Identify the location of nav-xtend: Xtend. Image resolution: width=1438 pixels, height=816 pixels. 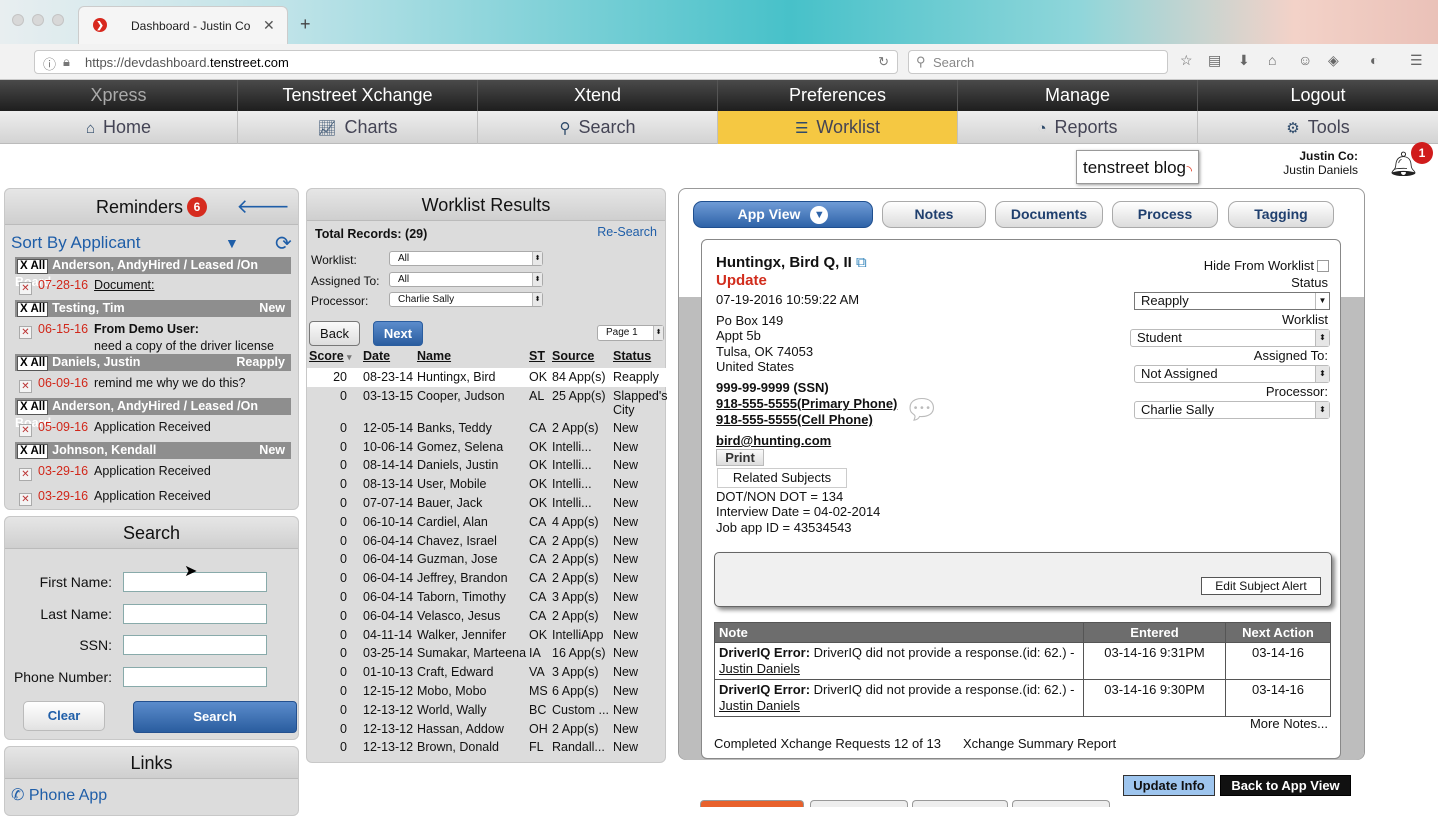
(598, 95).